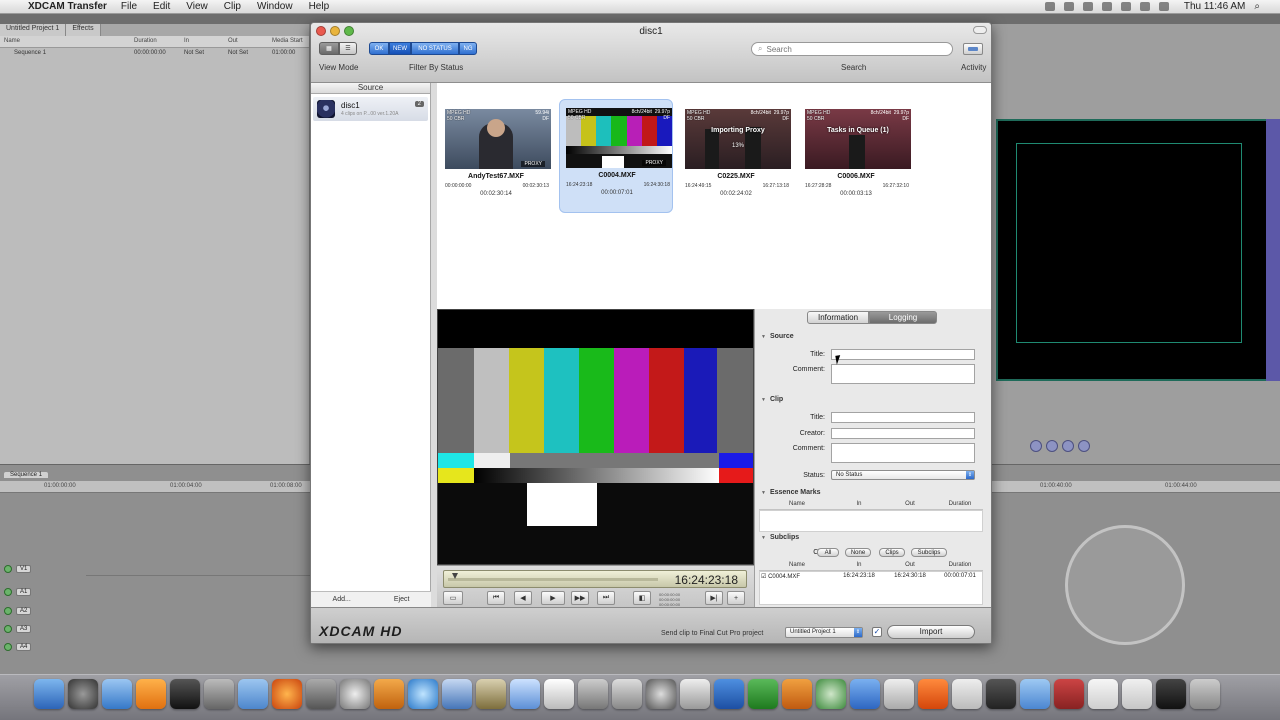 The height and width of the screenshot is (720, 1280). What do you see at coordinates (43, 629) in the screenshot?
I see `track-a3: A3` at bounding box center [43, 629].